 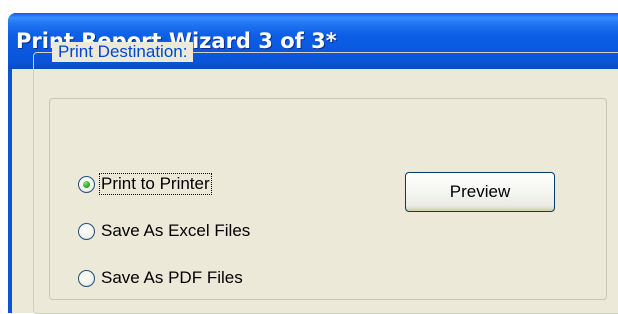 I want to click on option-save-as-pdf: Save As PDF Files, so click(x=161, y=278).